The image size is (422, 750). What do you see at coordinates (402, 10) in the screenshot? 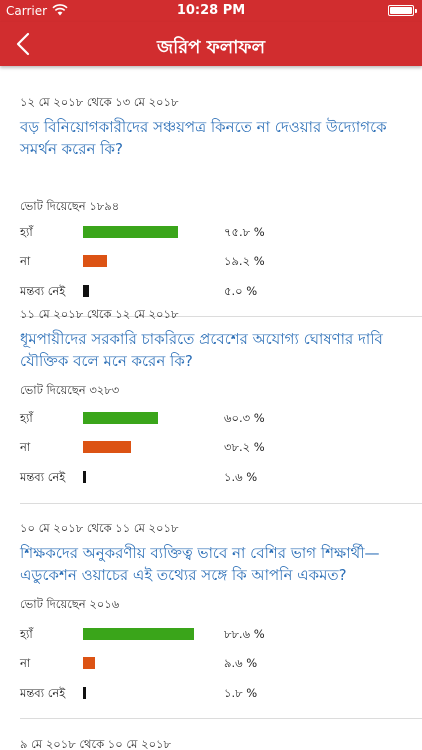
I see `battery-icon` at bounding box center [402, 10].